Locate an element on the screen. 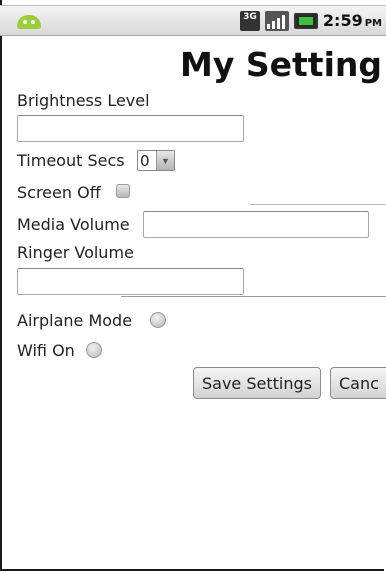  wifi-label: Wifi On is located at coordinates (46, 350).